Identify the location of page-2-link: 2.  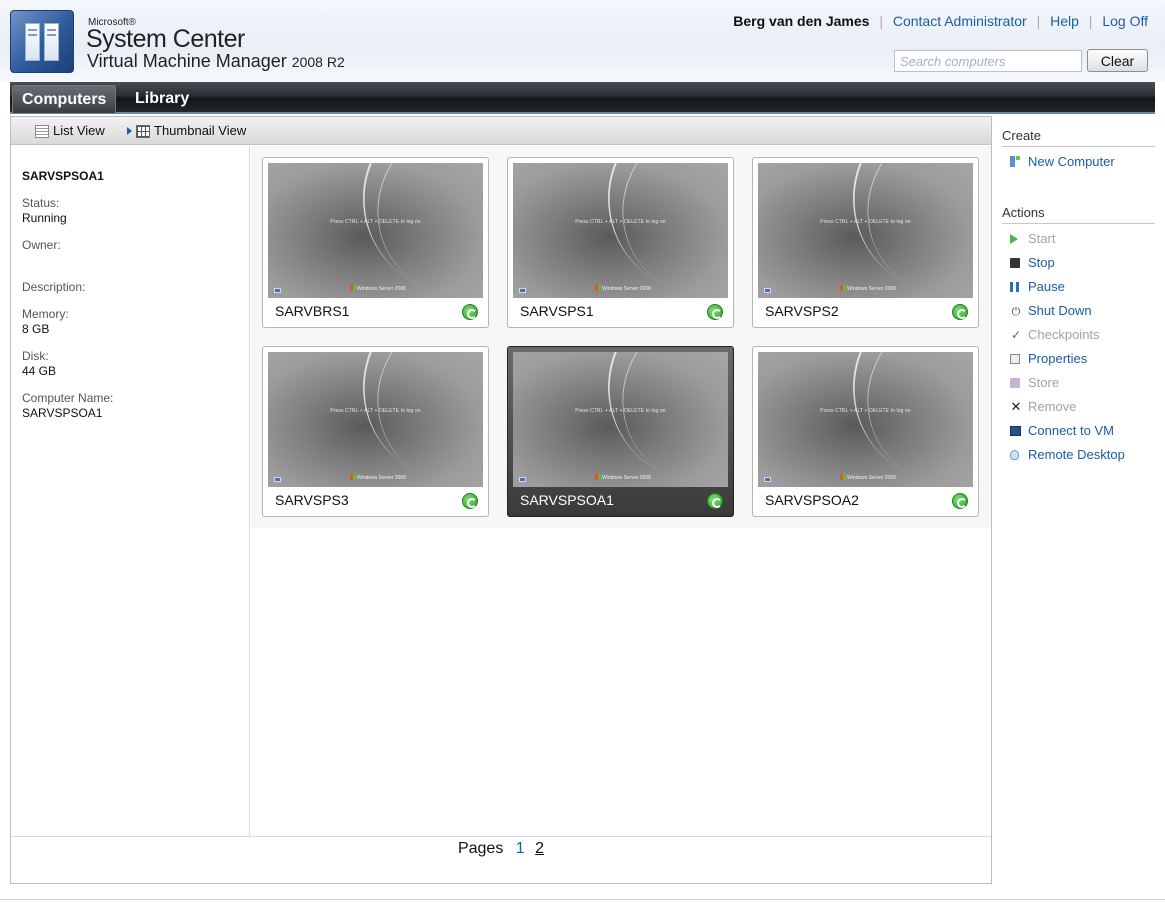
(539, 848).